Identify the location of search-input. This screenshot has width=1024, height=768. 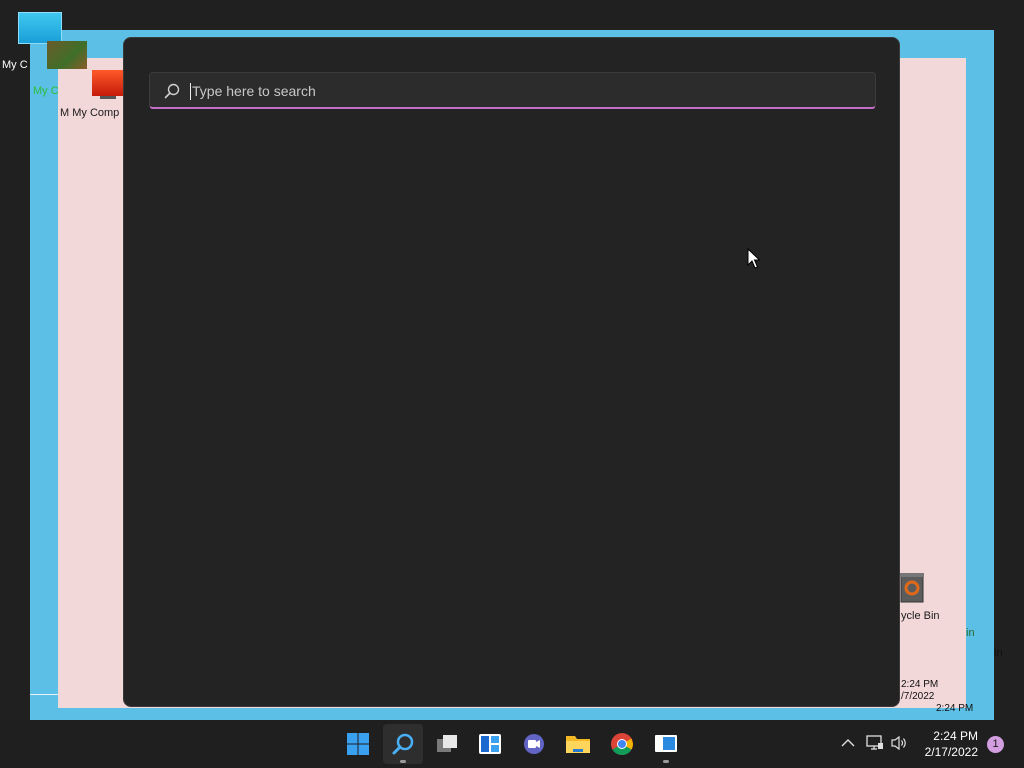
(527, 91).